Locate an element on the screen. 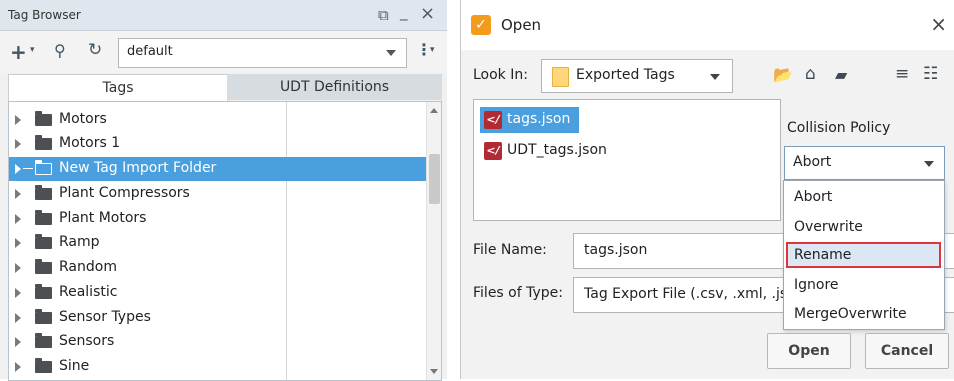  tree-row-label: Realistic is located at coordinates (88, 292).